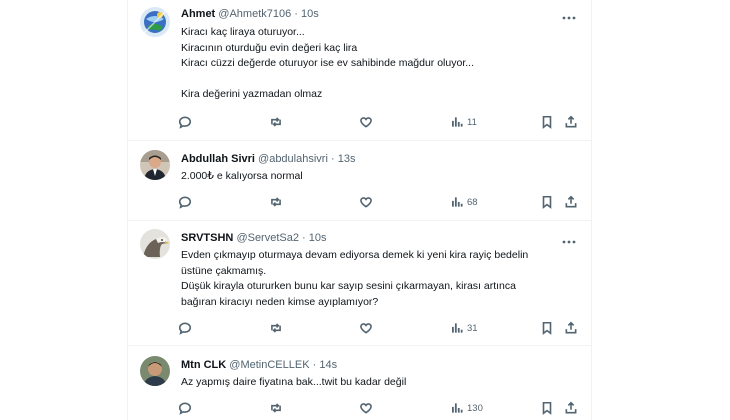  I want to click on views-button: 130, so click(466, 408).